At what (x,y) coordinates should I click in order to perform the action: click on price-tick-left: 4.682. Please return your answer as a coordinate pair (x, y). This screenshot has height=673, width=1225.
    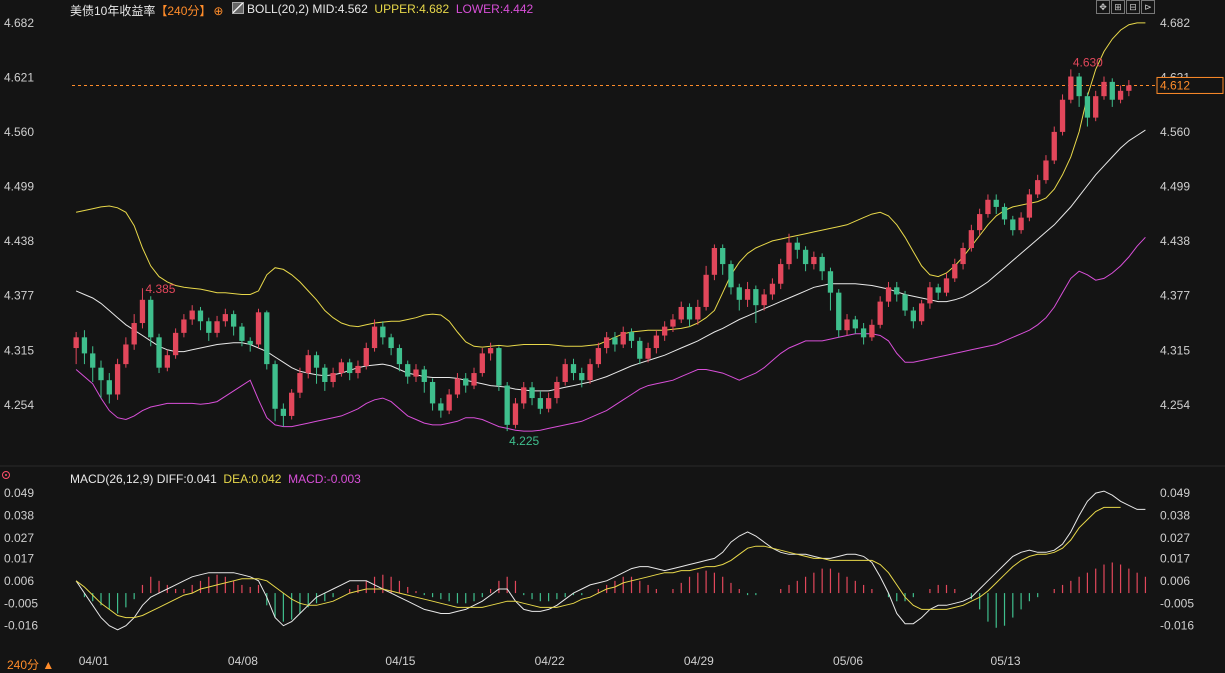
    Looking at the image, I should click on (19, 23).